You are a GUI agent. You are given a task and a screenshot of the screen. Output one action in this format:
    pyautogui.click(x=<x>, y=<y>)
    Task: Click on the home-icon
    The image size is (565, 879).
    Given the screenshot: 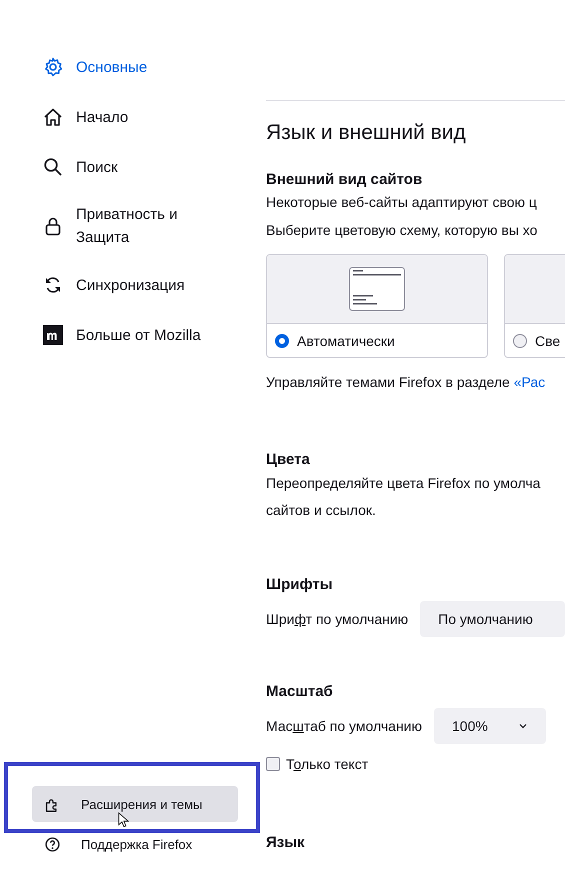 What is the action you would take?
    pyautogui.click(x=53, y=117)
    